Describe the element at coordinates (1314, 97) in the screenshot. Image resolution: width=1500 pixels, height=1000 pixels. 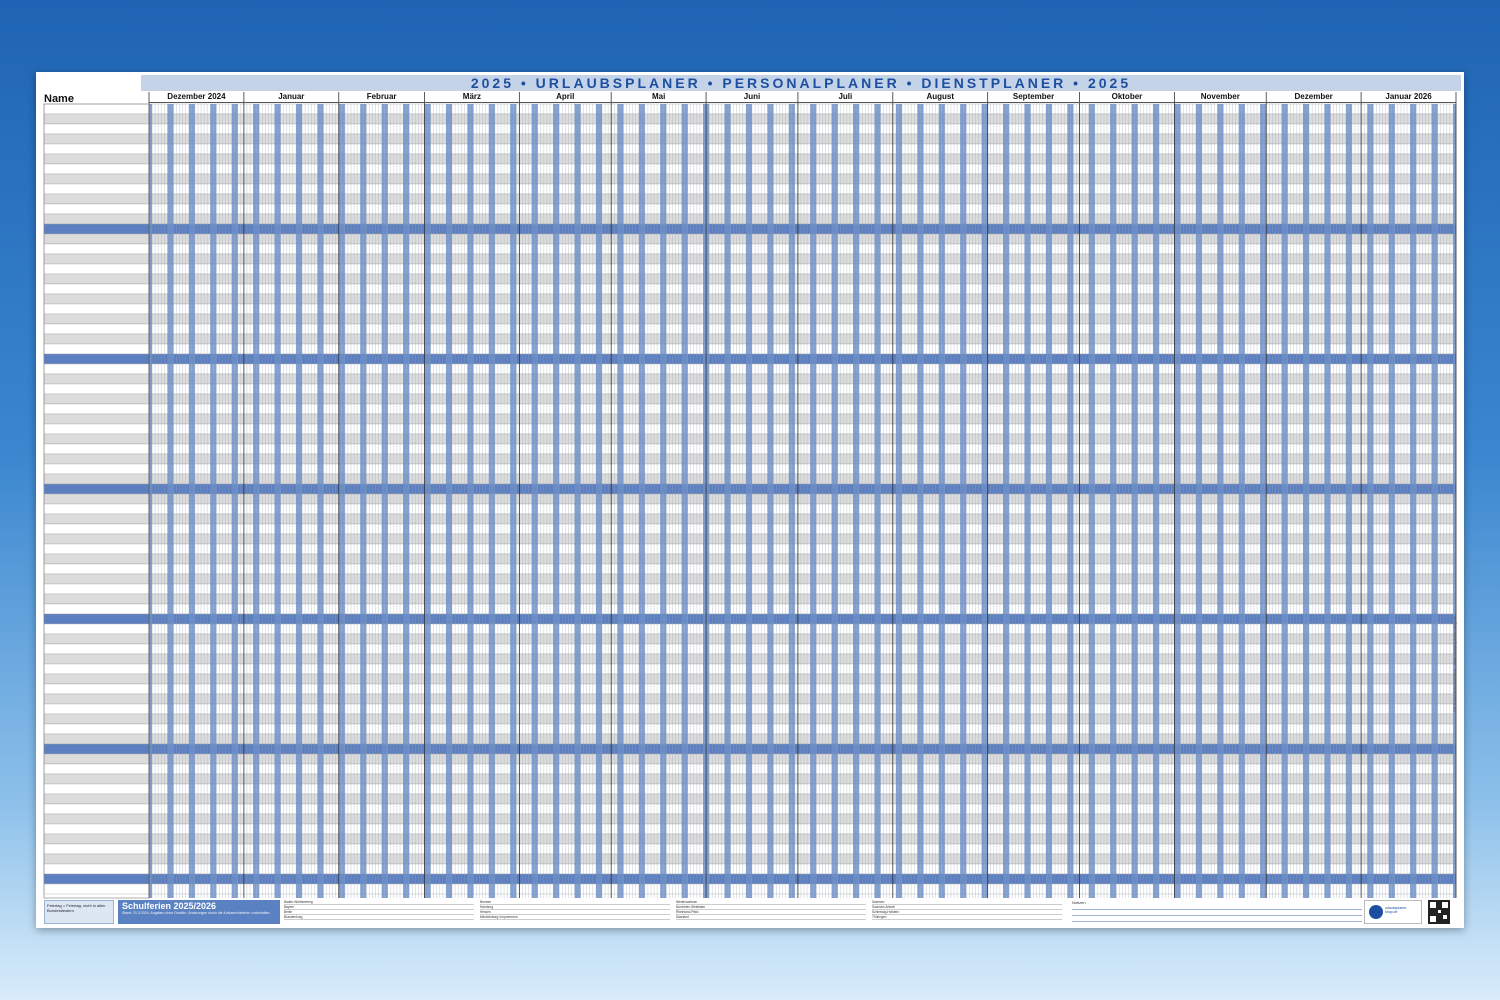
I see `month-label: Dezember` at that location.